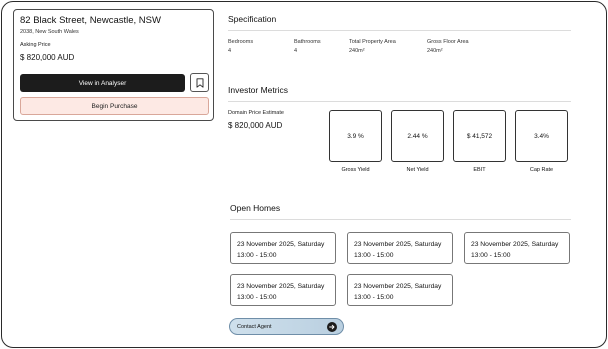 Image resolution: width=608 pixels, height=349 pixels. I want to click on price-estimate-label: Domain Price Estimate, so click(256, 113).